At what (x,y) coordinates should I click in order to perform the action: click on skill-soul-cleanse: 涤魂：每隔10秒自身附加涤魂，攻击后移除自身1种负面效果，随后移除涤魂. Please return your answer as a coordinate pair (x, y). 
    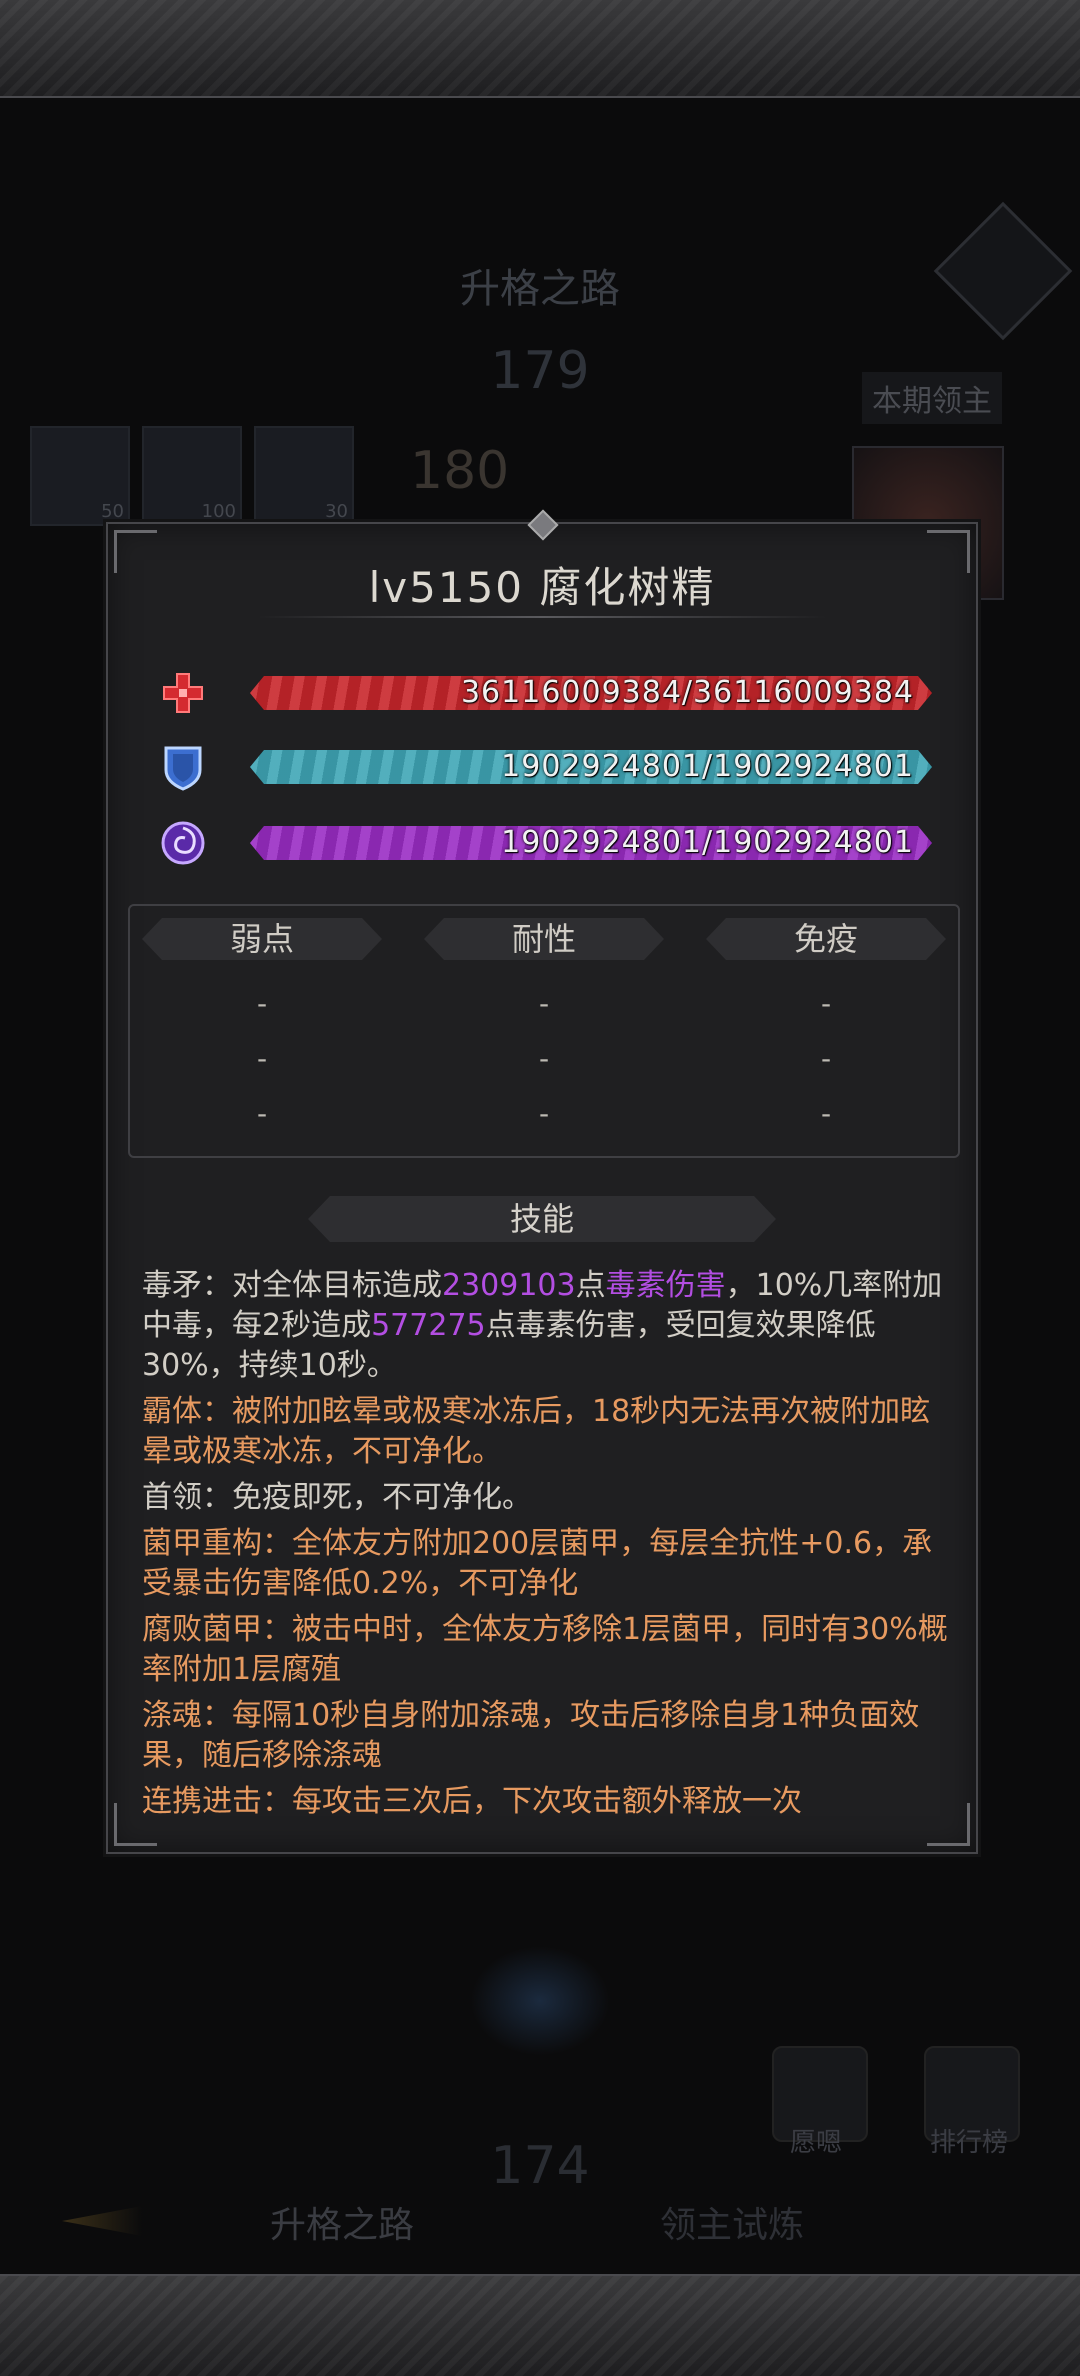
    Looking at the image, I should click on (531, 1735).